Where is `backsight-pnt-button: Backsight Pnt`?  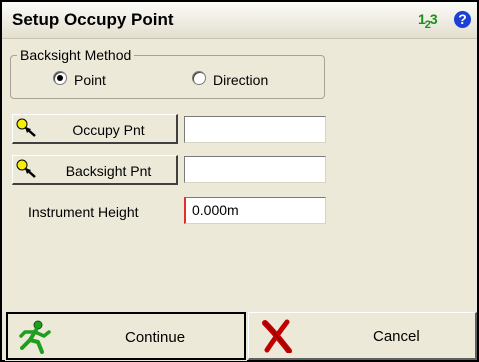
backsight-pnt-button: Backsight Pnt is located at coordinates (95, 170).